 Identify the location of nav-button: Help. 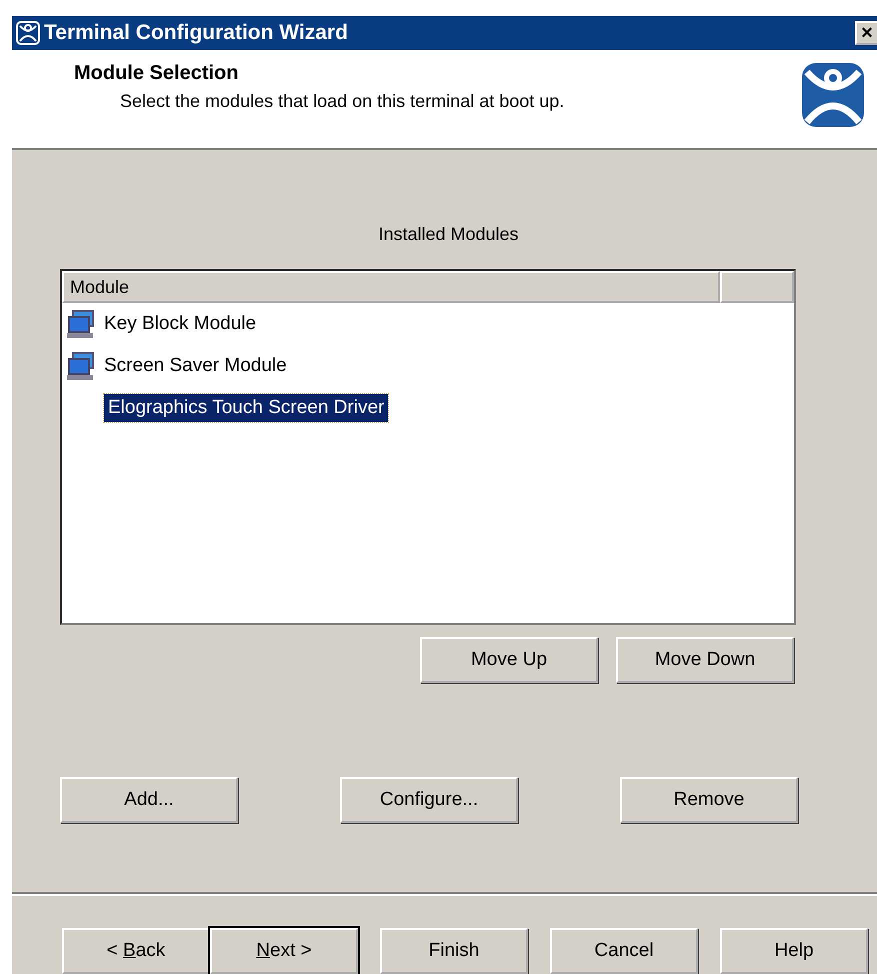
(794, 951).